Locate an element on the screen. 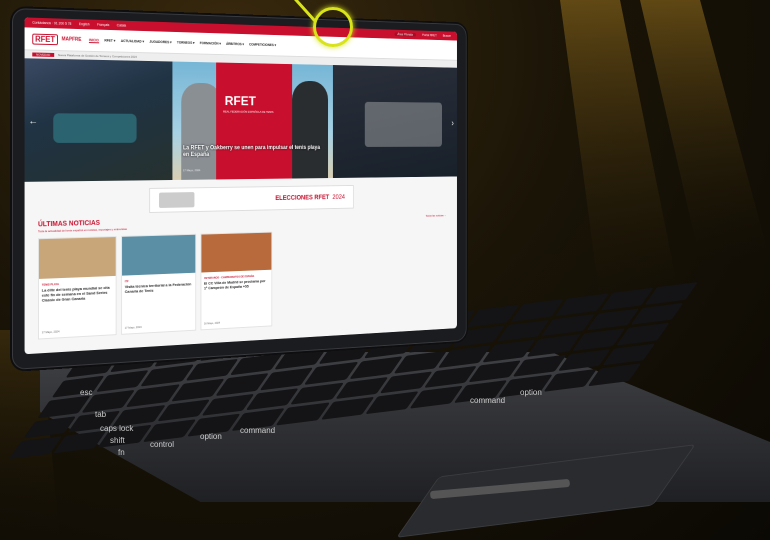 The image size is (770, 540). hero-date: 17 Mayo, 2024 is located at coordinates (192, 170).